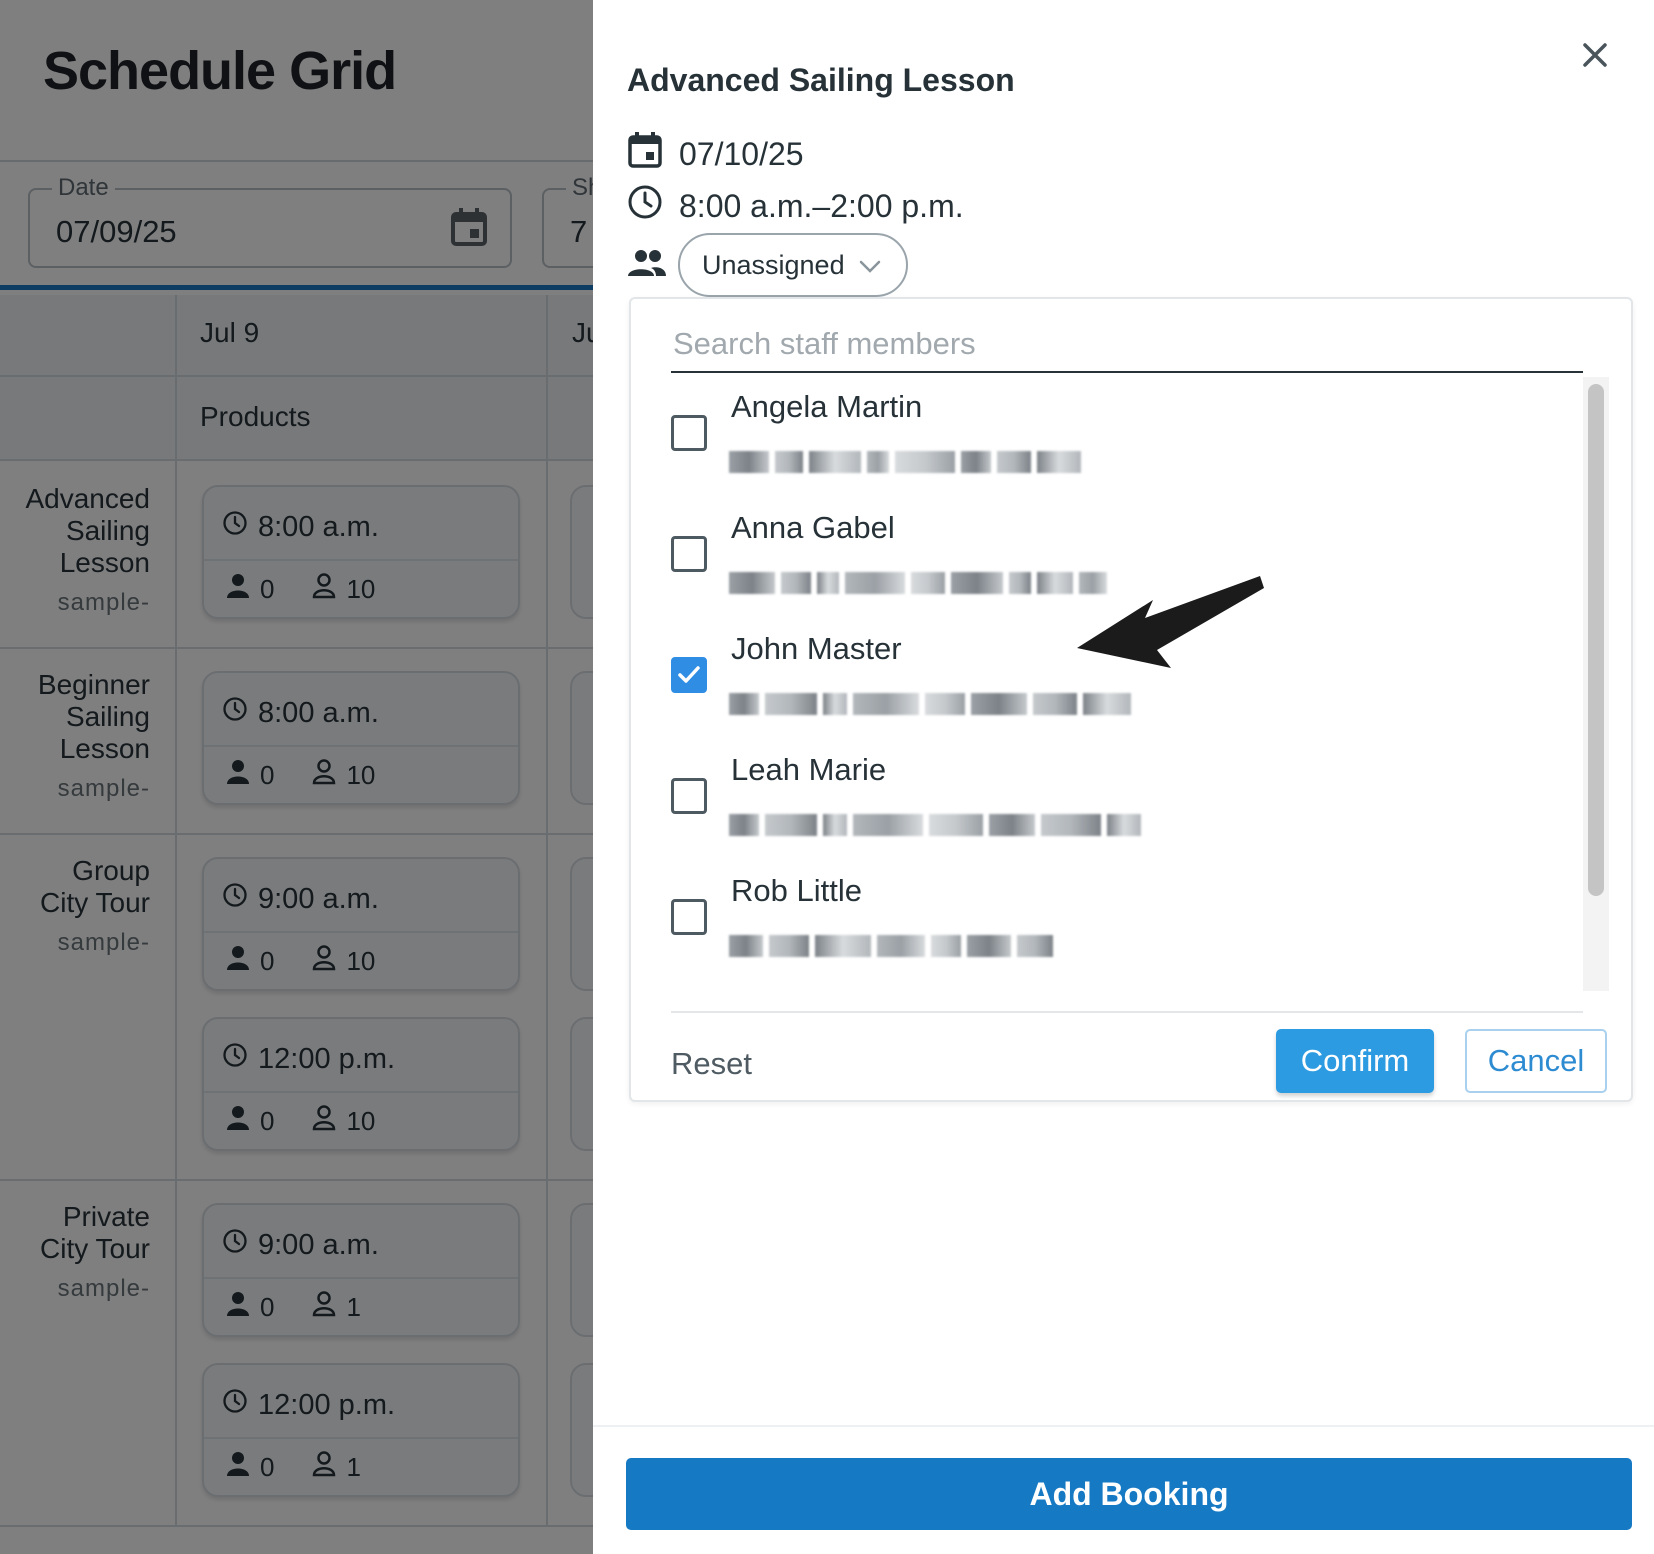 This screenshot has height=1554, width=1654. Describe the element at coordinates (816, 648) in the screenshot. I see `staff-name: John Master` at that location.